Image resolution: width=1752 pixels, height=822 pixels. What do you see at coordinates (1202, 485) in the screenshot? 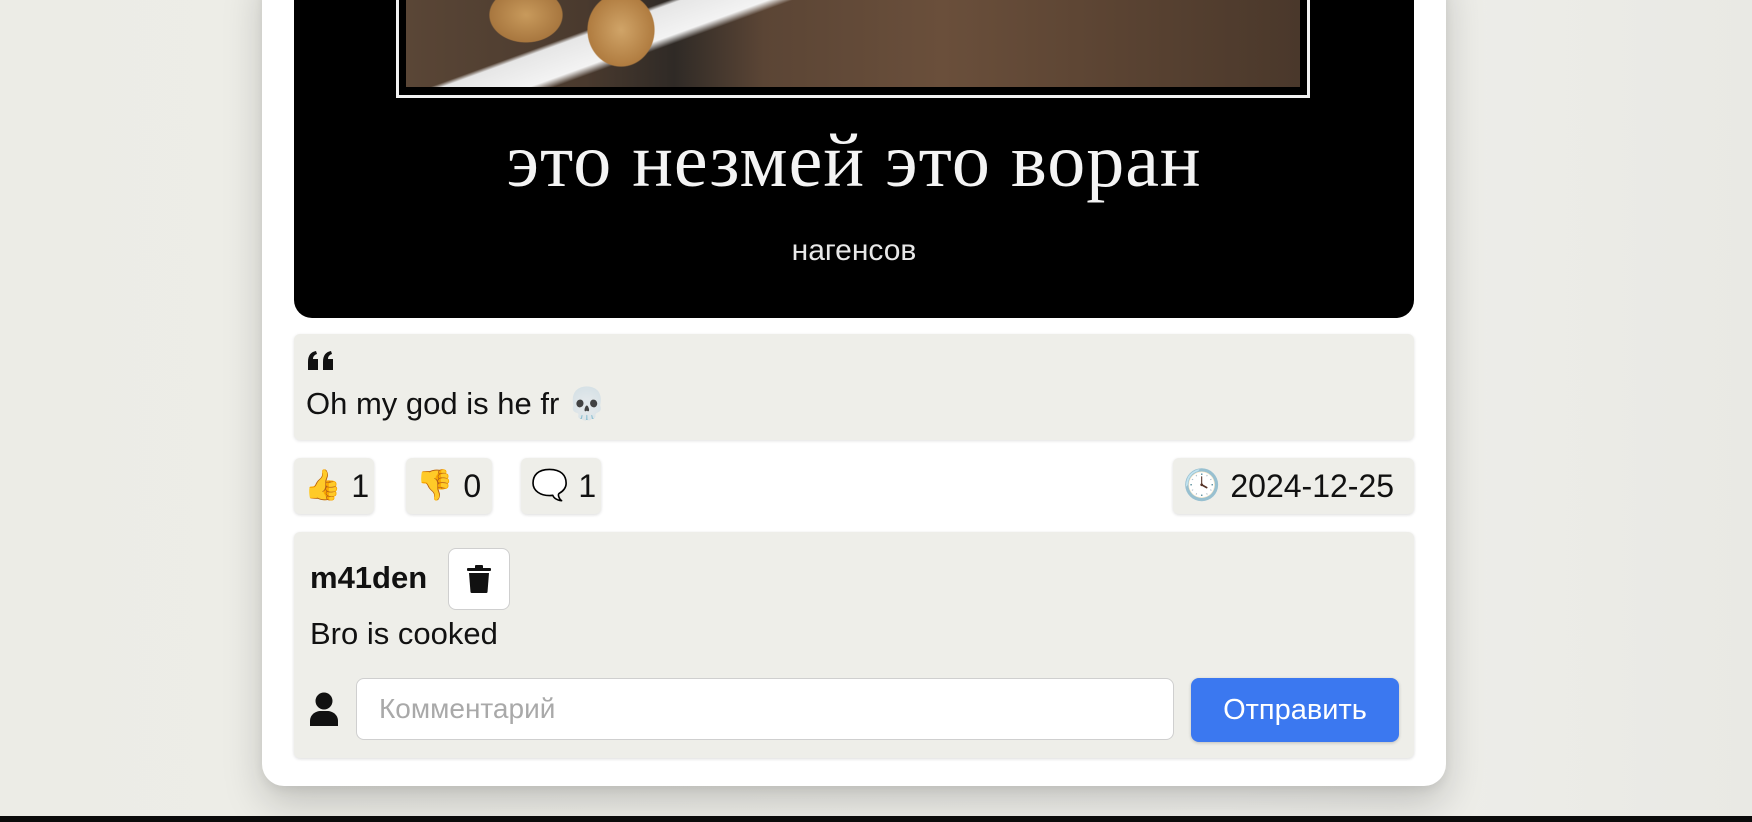
I see `clock-icon: 🕓` at bounding box center [1202, 485].